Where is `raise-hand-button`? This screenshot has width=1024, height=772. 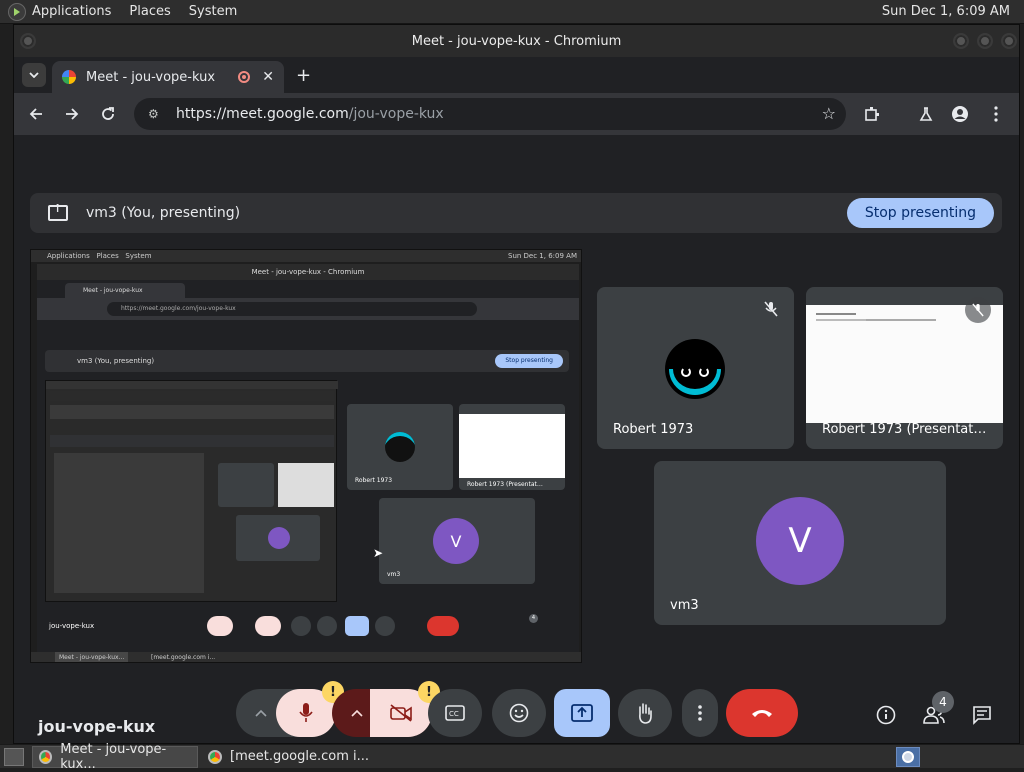
raise-hand-button is located at coordinates (645, 713).